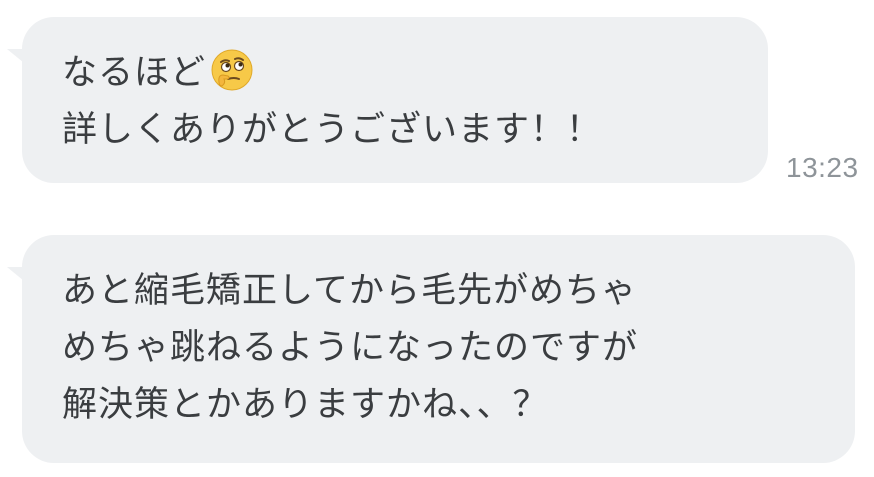 The width and height of the screenshot is (874, 477). Describe the element at coordinates (350, 348) in the screenshot. I see `message-line: めちゃ跳ねるようになったのですが` at that location.